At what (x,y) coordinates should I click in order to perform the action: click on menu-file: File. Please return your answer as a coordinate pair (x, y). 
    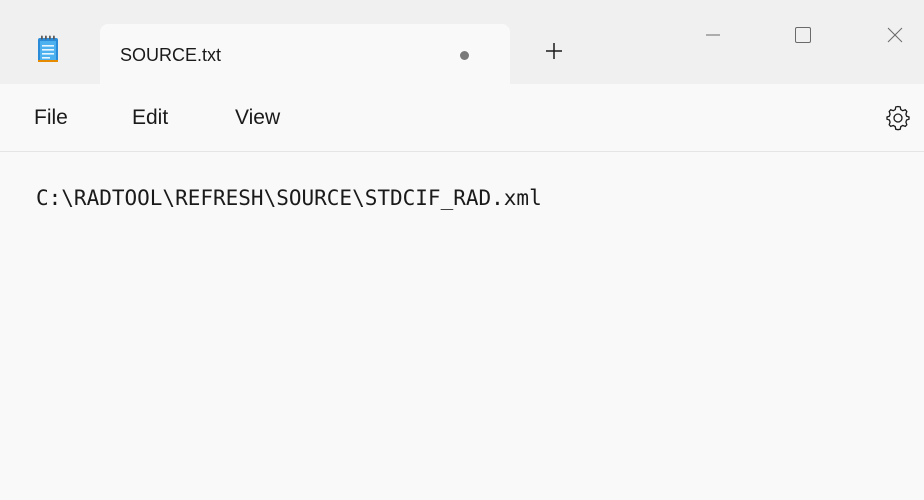
    Looking at the image, I should click on (51, 118).